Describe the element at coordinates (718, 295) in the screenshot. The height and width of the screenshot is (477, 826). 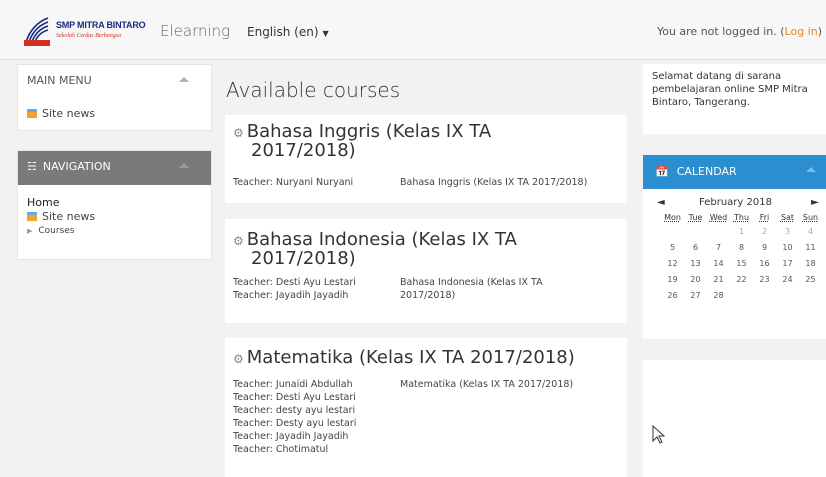
I see `calendar-day: 28` at that location.